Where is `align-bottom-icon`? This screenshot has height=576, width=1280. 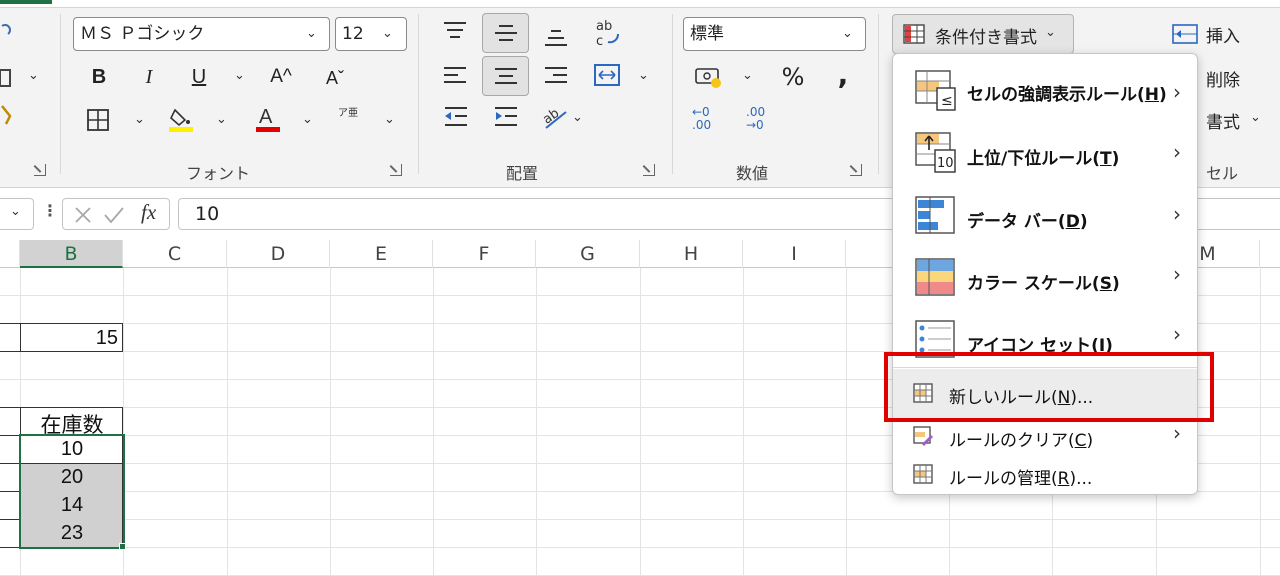
align-bottom-icon is located at coordinates (556, 38).